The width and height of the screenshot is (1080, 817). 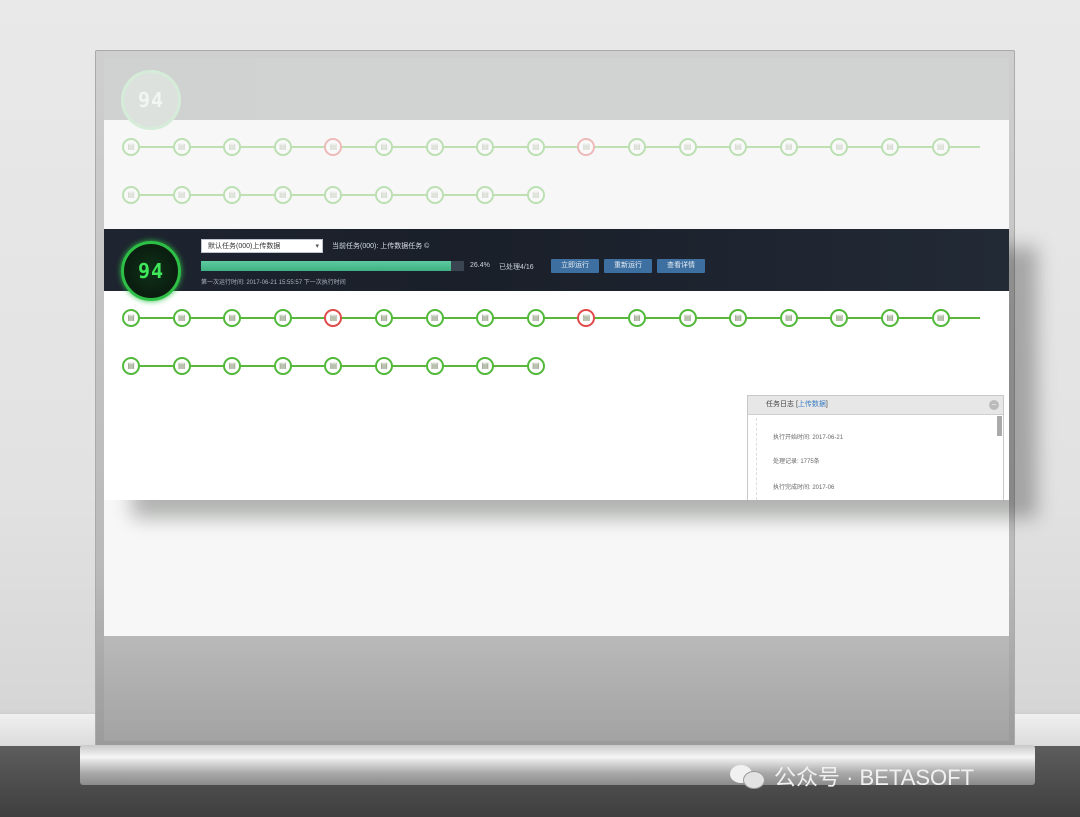 I want to click on run-now-button: 立即运行, so click(x=575, y=266).